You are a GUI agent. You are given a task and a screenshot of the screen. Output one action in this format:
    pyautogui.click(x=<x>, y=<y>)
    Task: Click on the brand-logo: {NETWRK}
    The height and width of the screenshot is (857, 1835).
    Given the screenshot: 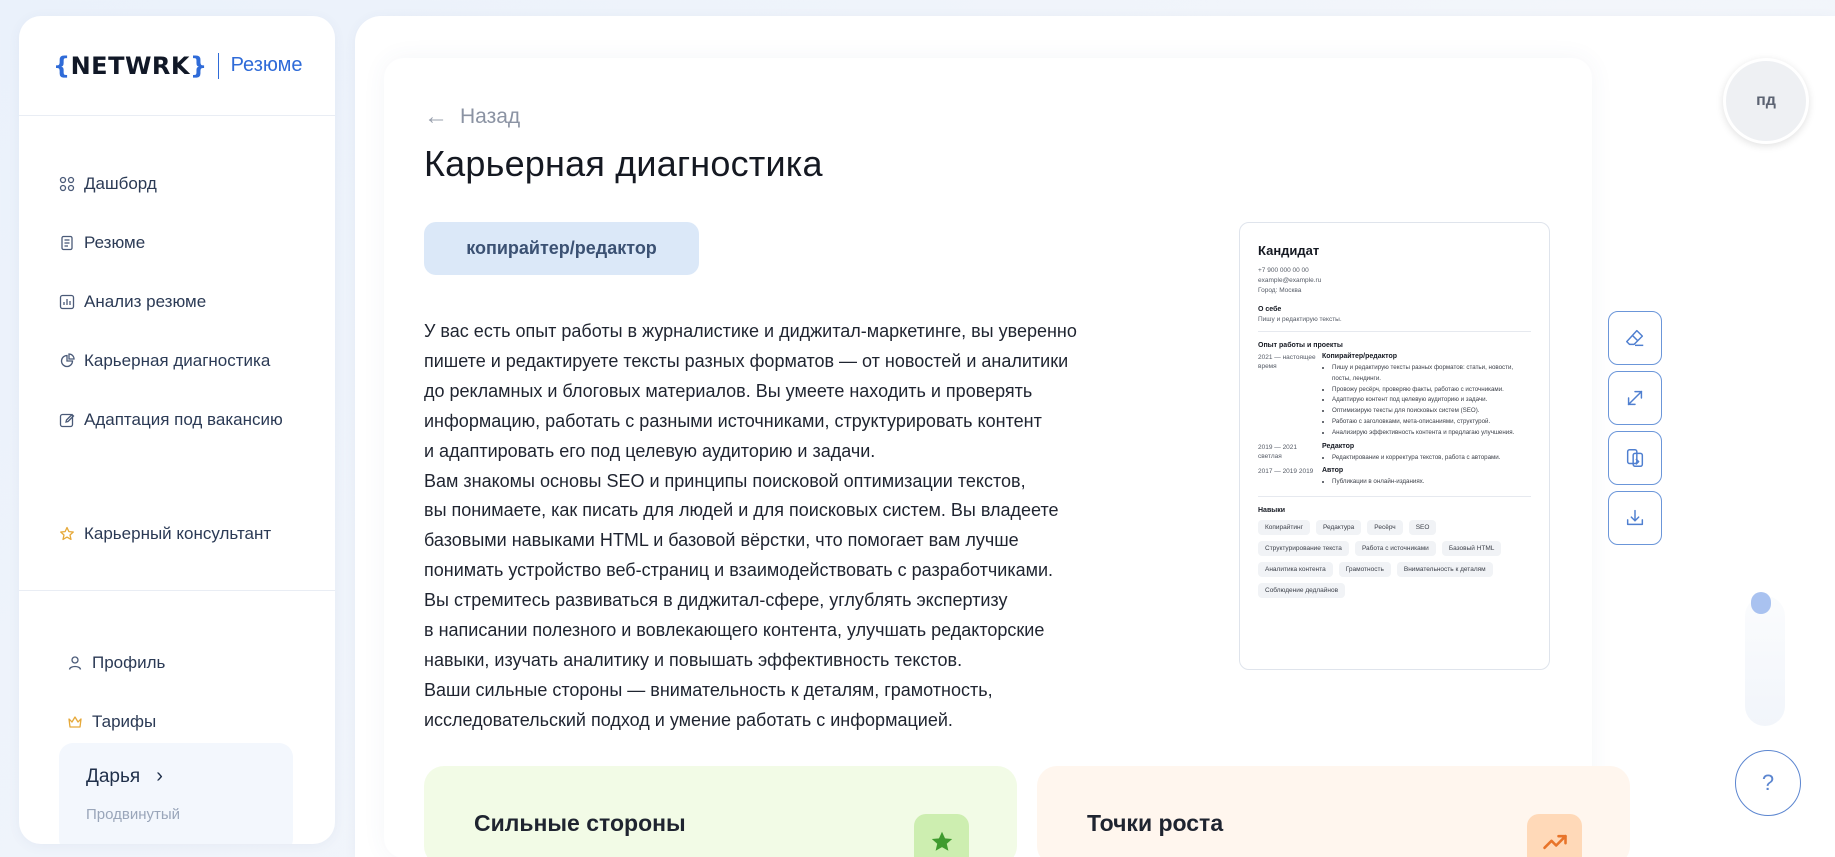 What is the action you would take?
    pyautogui.click(x=130, y=65)
    